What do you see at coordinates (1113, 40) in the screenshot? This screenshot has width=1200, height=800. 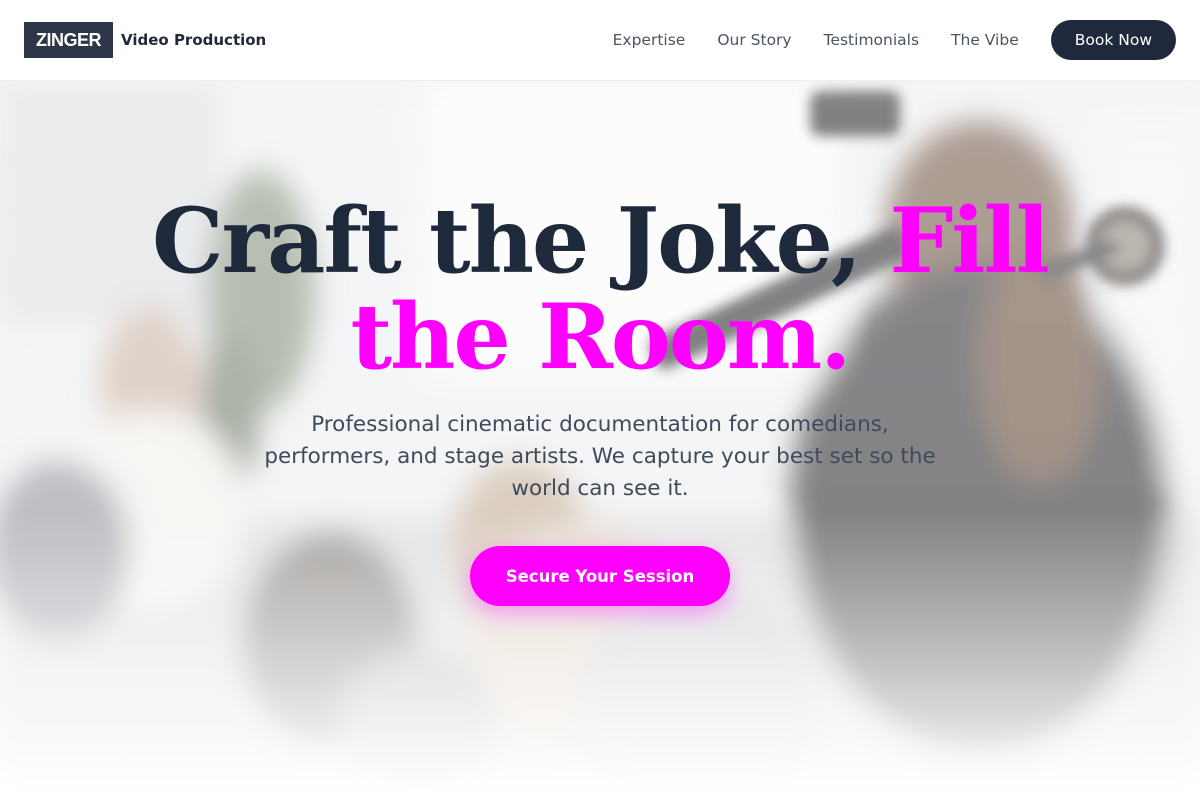 I see `book-now-button: Book Now` at bounding box center [1113, 40].